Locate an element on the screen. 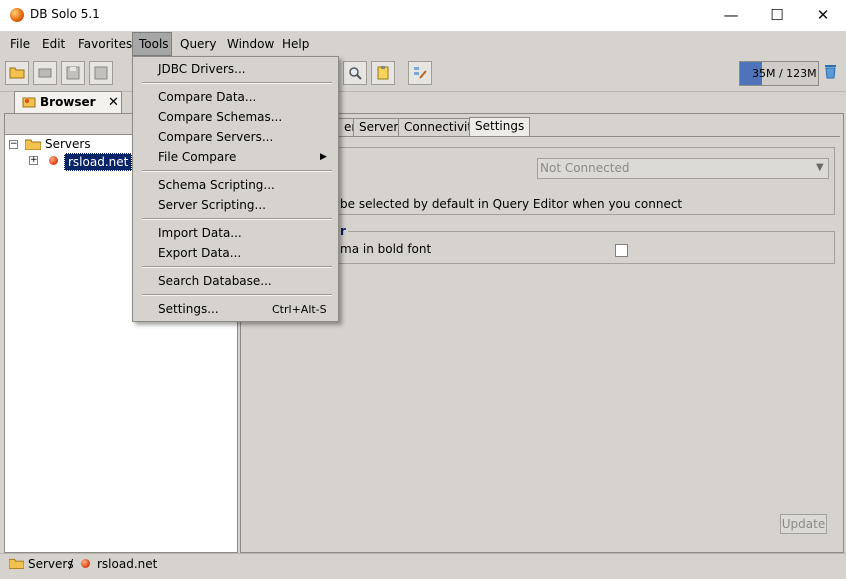 The image size is (846, 579). memory-text: 35M / 123M is located at coordinates (784, 73).